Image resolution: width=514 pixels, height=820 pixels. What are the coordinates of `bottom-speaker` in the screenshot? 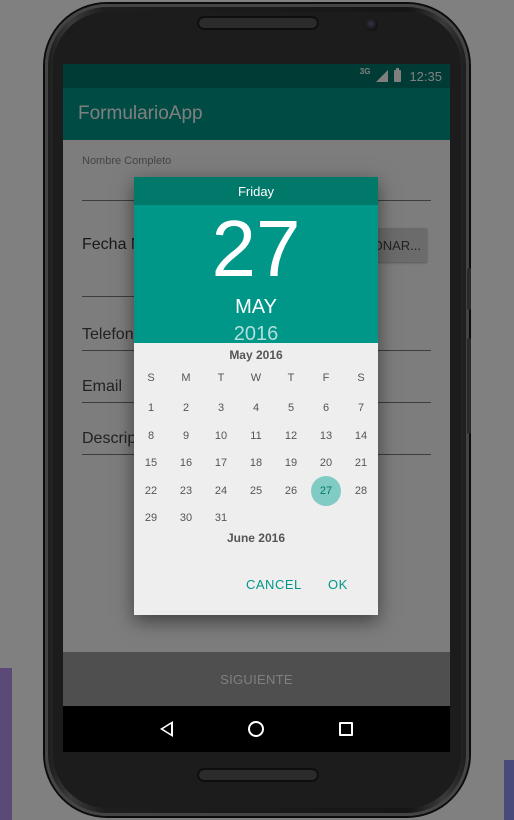 It's located at (258, 775).